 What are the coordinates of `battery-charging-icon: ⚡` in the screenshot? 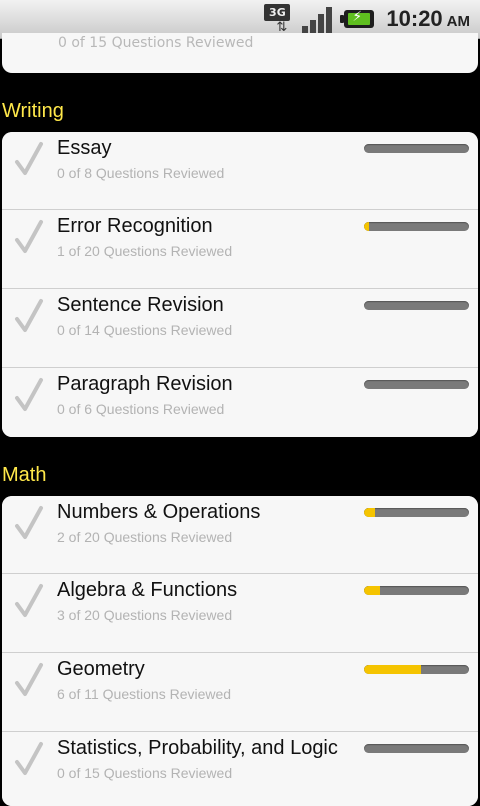 It's located at (358, 18).